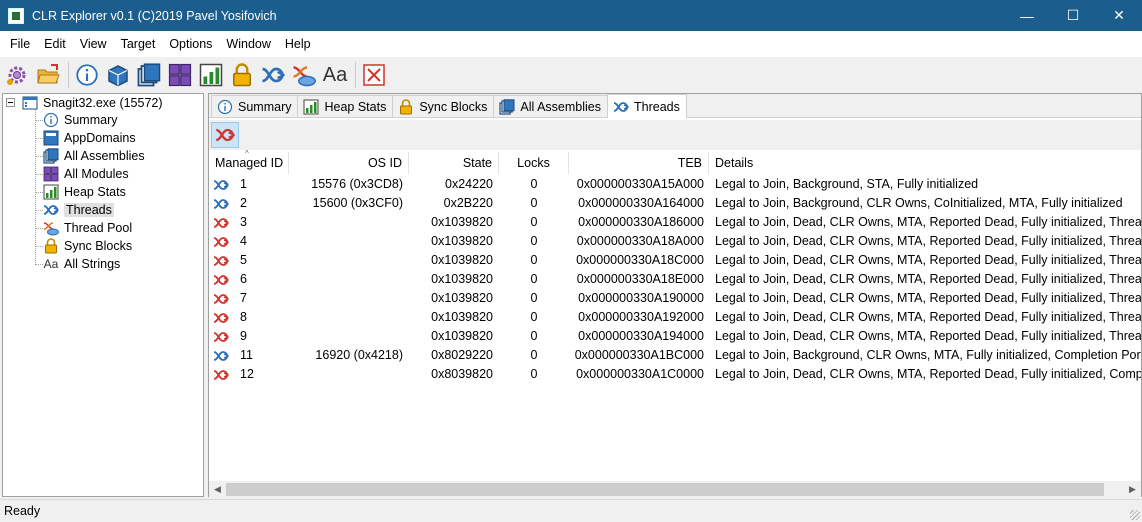  I want to click on font-icon: Aa, so click(335, 74).